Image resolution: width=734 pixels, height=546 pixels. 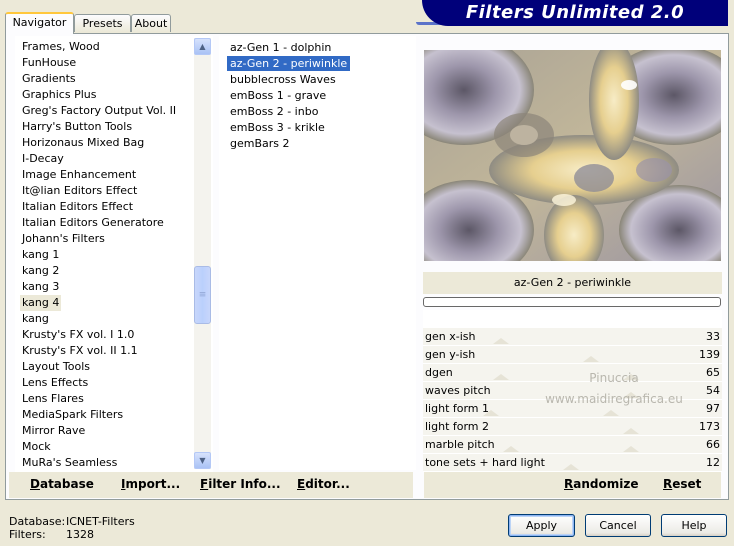 I want to click on parameter-name: light form 2, so click(x=457, y=426).